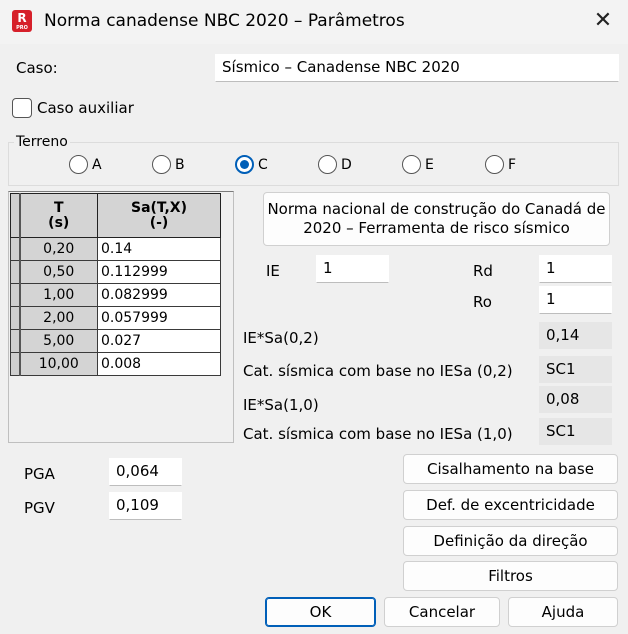  I want to click on table-row: 2,00 0.057999, so click(115, 318).